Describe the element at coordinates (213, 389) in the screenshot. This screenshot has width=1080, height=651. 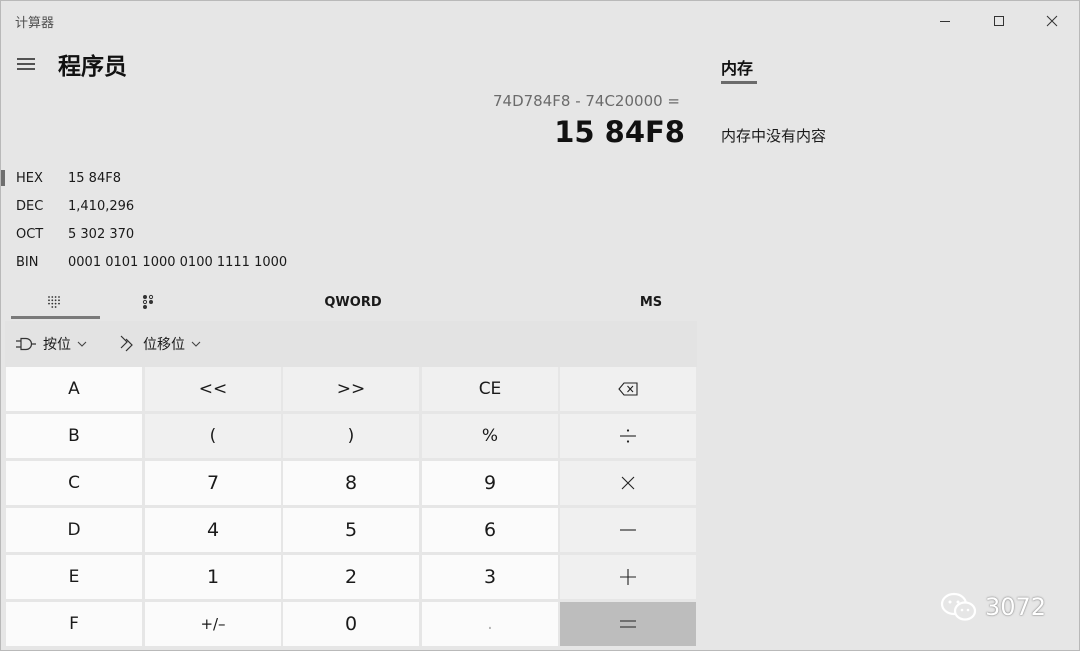
I see `key-left-shift: <<` at that location.